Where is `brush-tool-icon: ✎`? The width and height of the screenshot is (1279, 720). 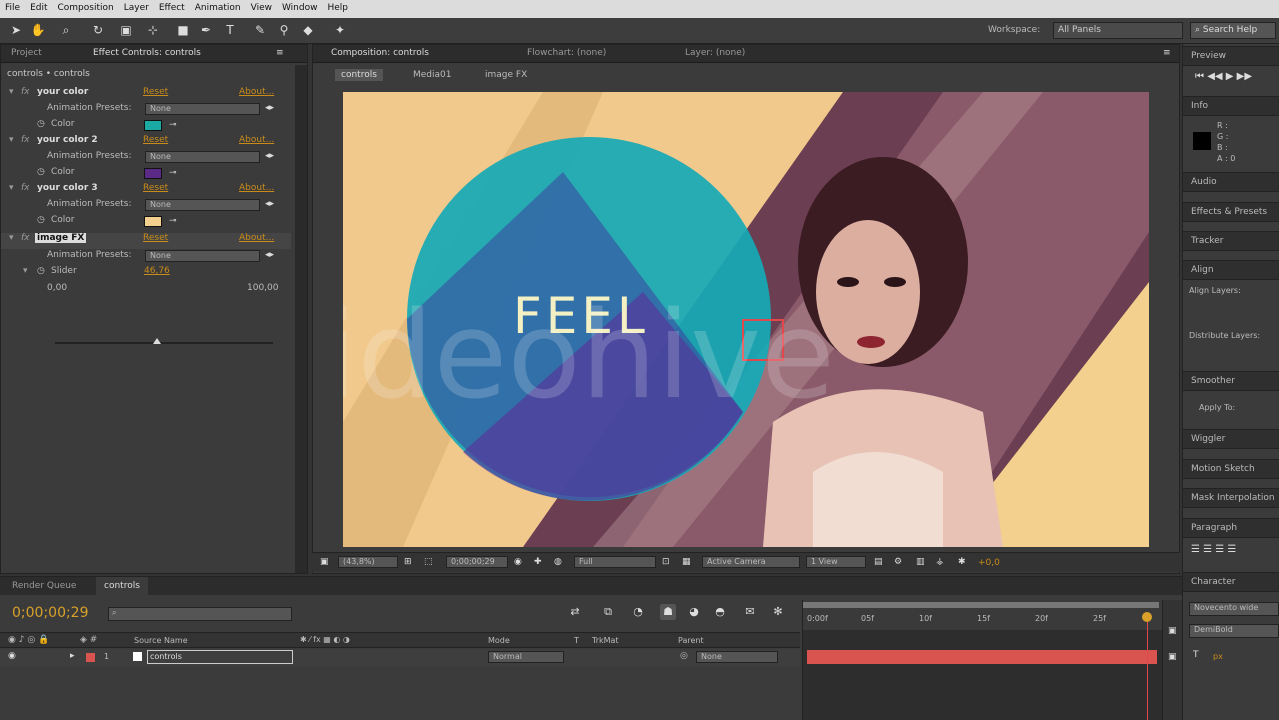 brush-tool-icon: ✎ is located at coordinates (260, 30).